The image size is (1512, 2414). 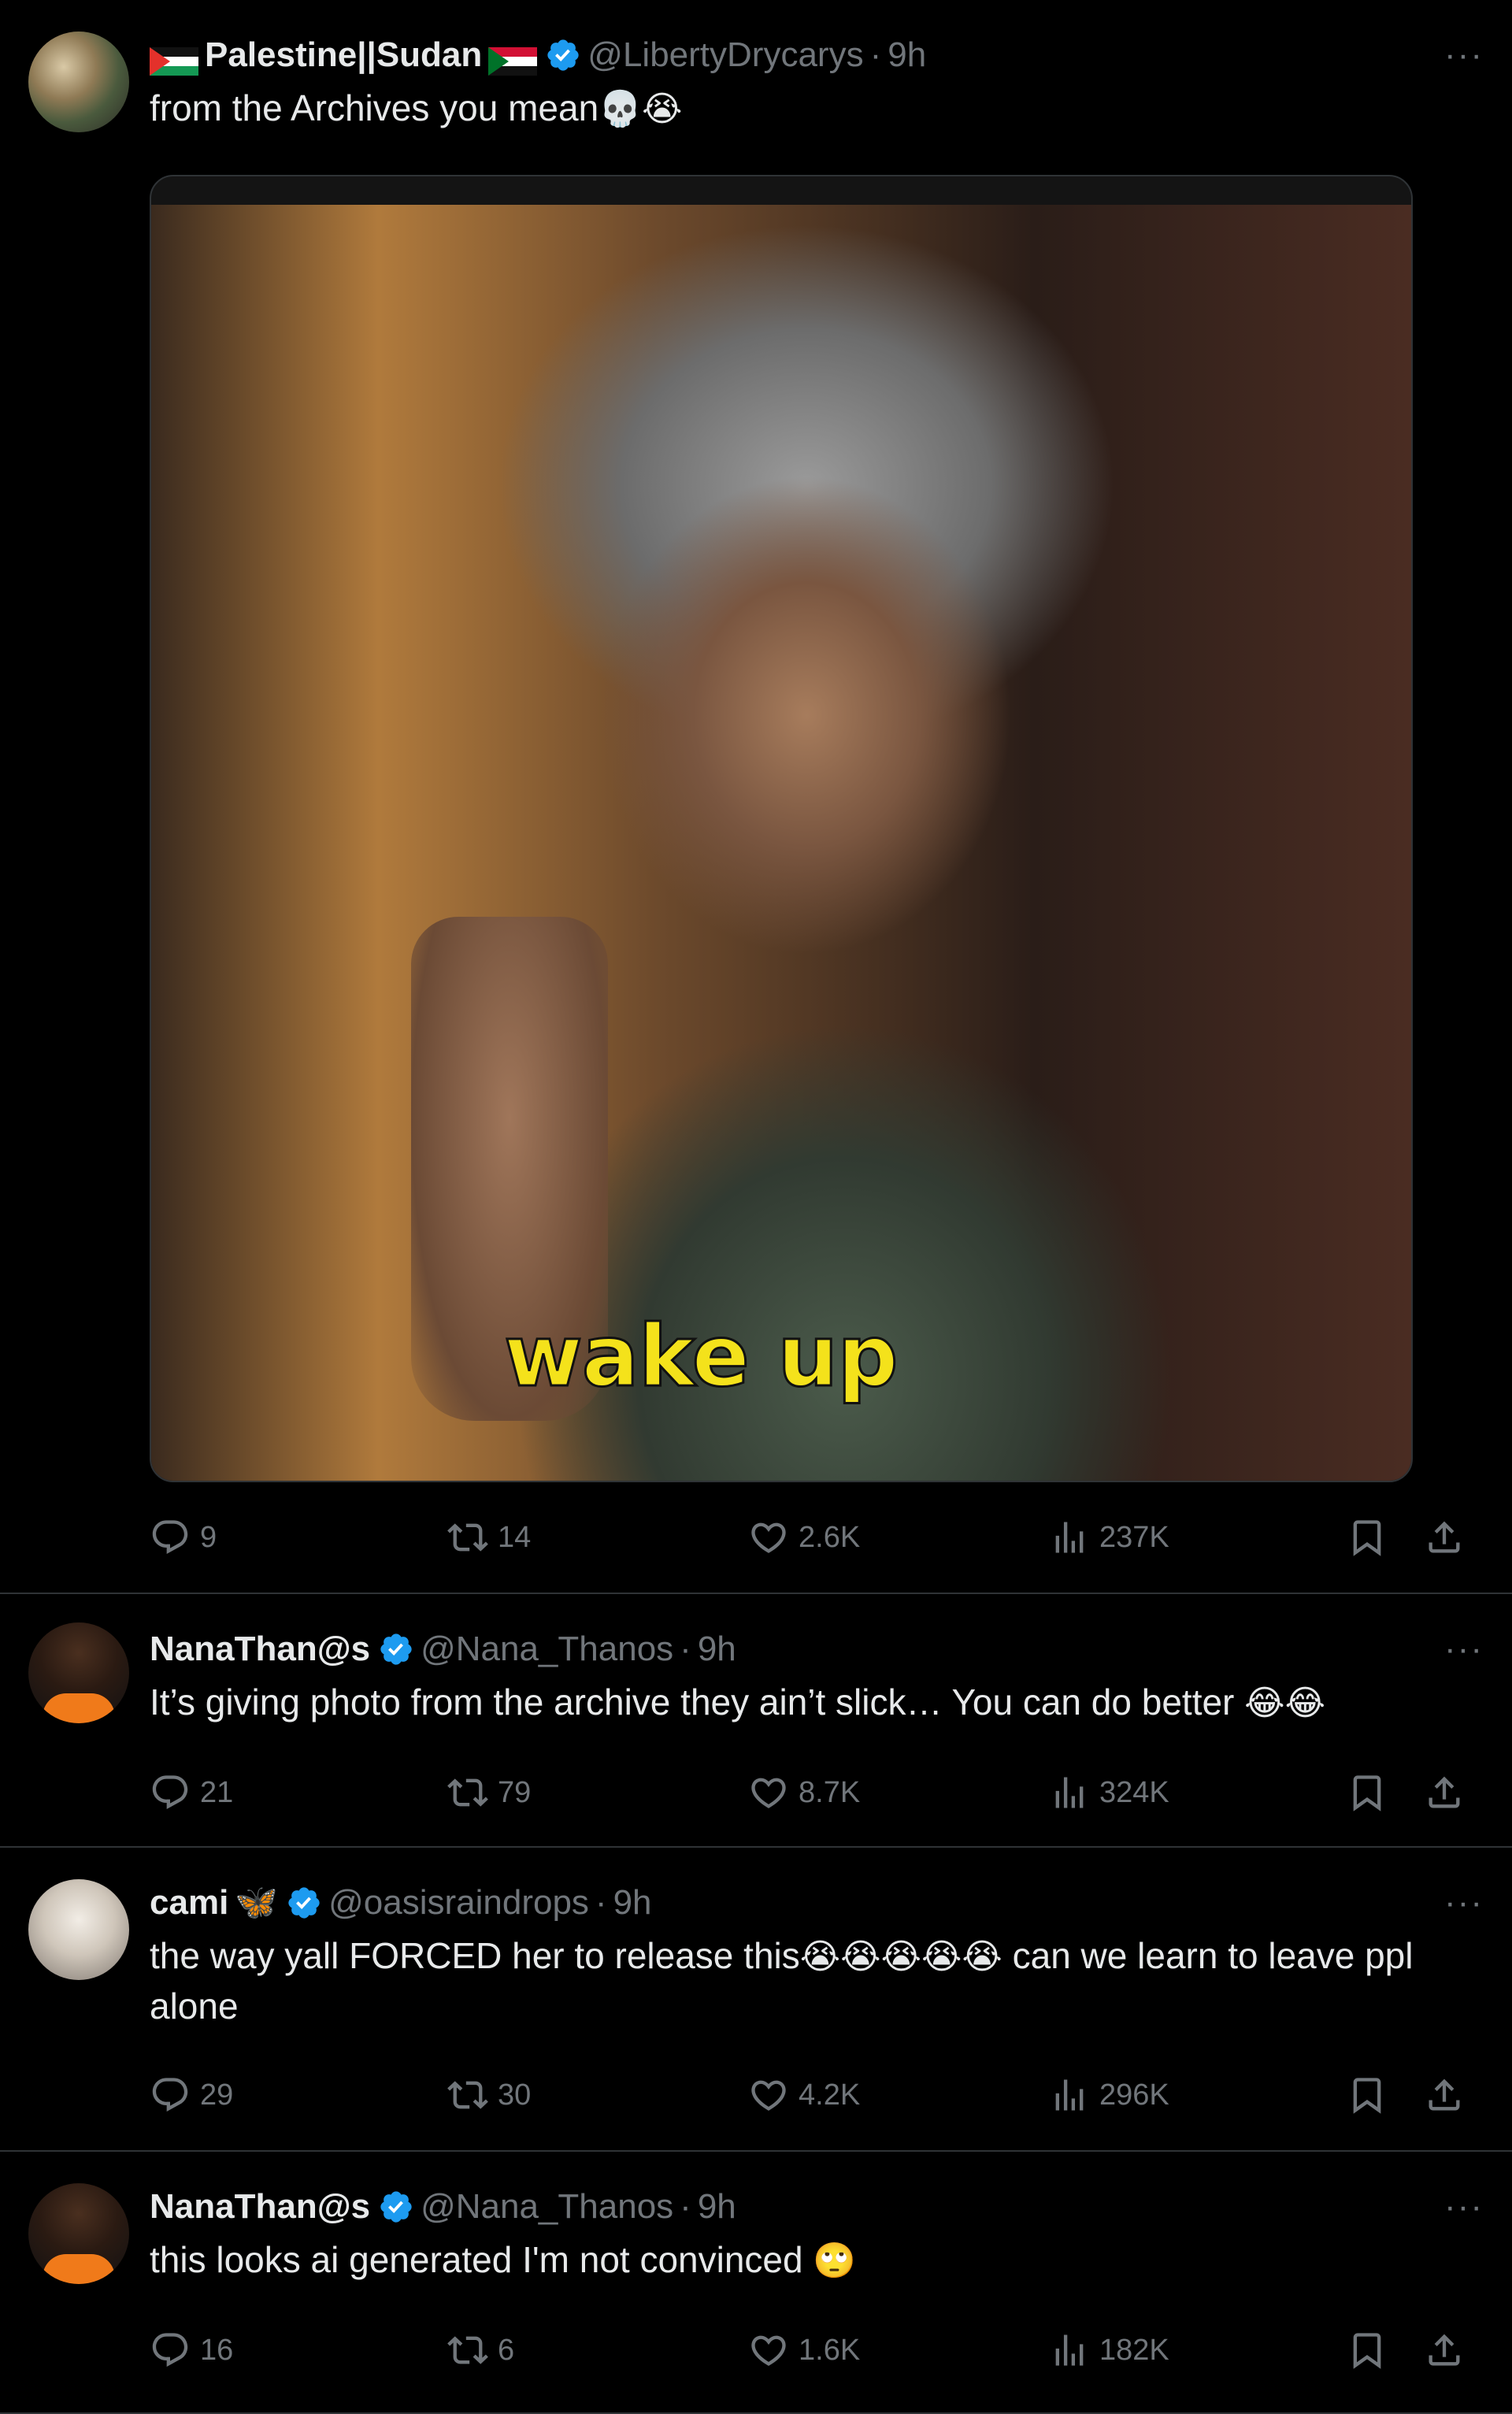 I want to click on tweet-text-content: from the Archives you mean, so click(x=374, y=107).